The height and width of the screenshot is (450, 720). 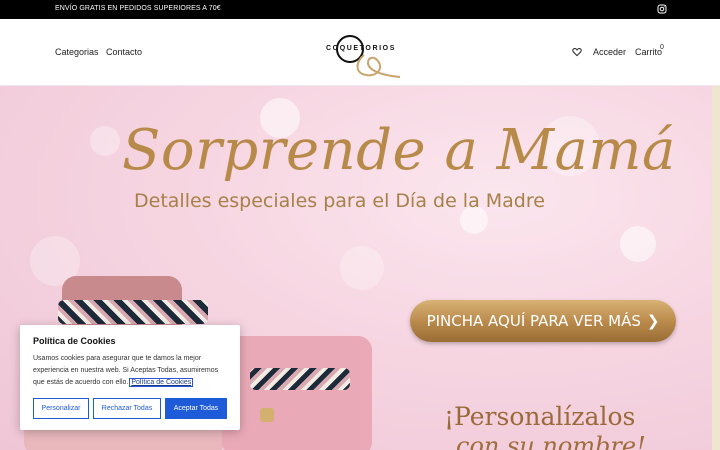 What do you see at coordinates (551, 441) in the screenshot?
I see `personalize-subheading: con su nombre!` at bounding box center [551, 441].